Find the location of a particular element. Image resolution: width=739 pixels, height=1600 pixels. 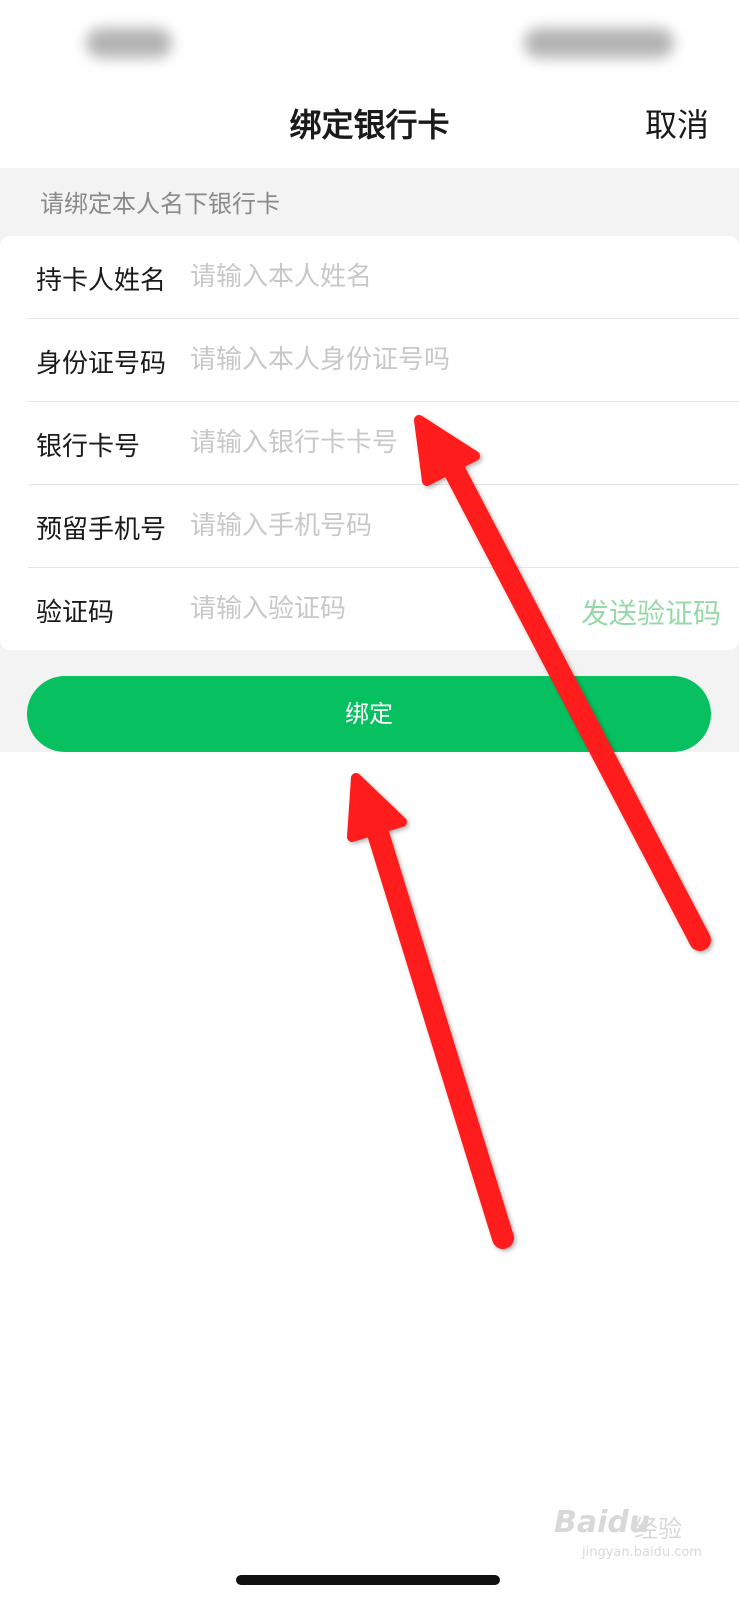

page-title: 绑定银行卡 is located at coordinates (369, 125).